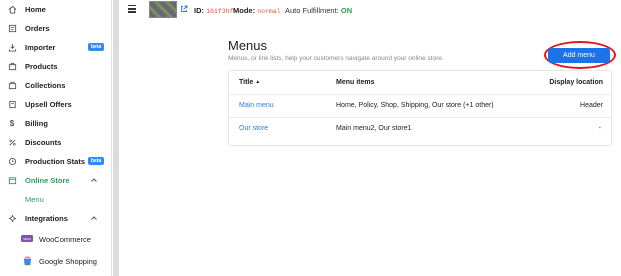 This screenshot has width=621, height=276. Describe the element at coordinates (249, 82) in the screenshot. I see `column-header-title: Title ▲` at that location.